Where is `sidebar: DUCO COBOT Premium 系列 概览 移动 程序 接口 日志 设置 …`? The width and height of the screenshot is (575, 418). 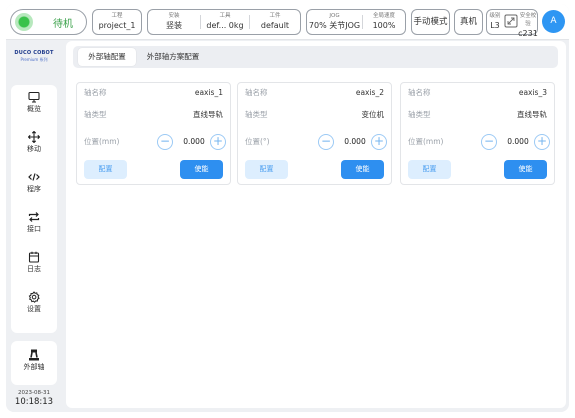
sidebar: DUCO COBOT Premium 系列 概览 移动 程序 接口 日志 设置 … is located at coordinates (34, 226).